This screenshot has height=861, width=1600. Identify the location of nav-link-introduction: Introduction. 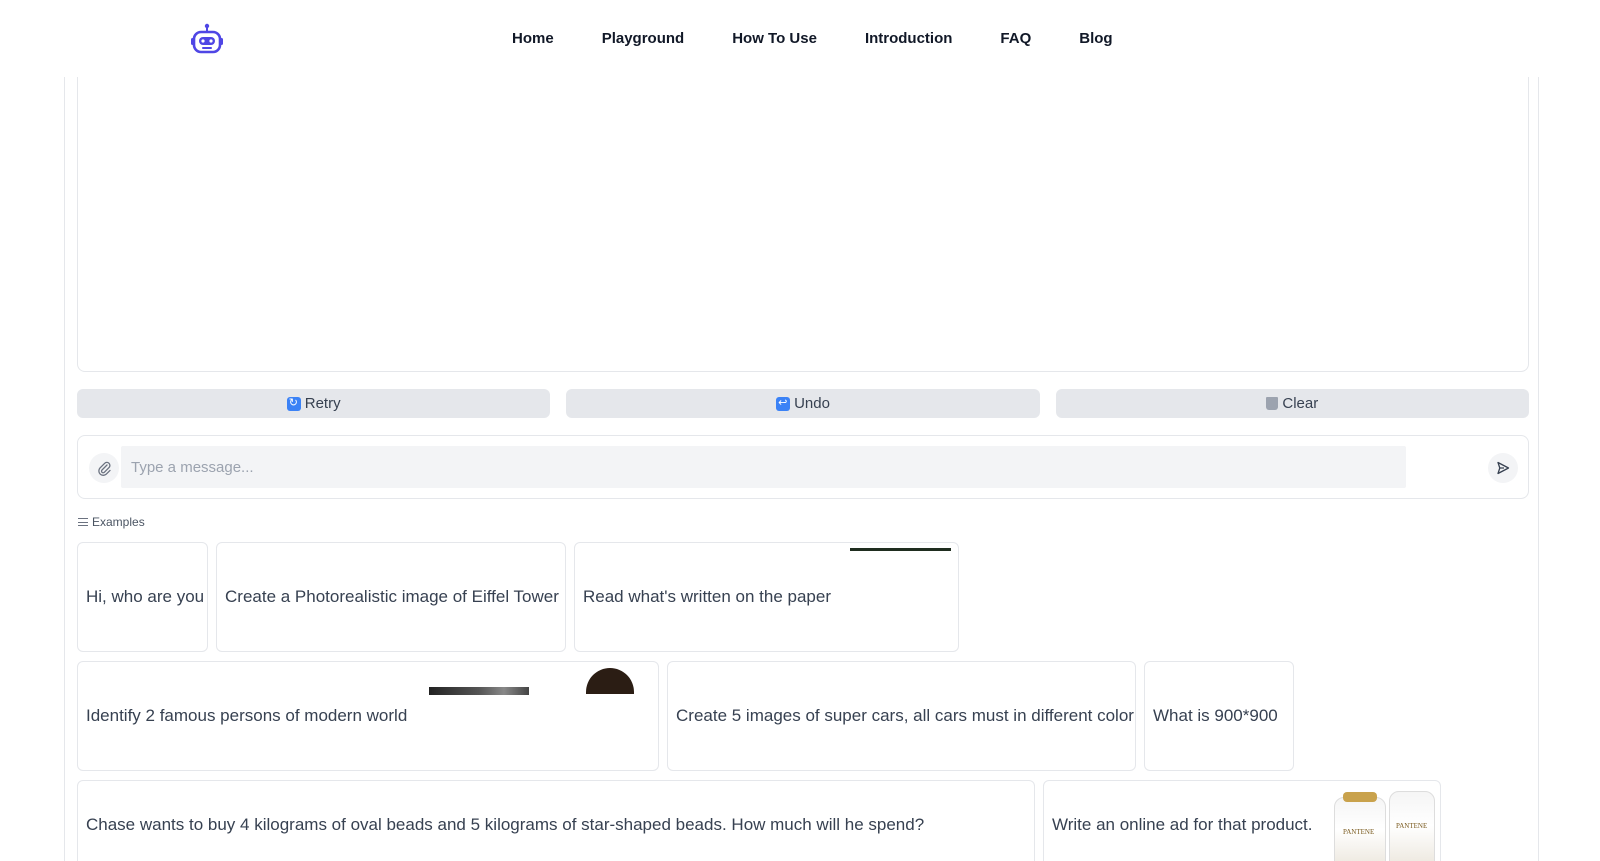
(908, 38).